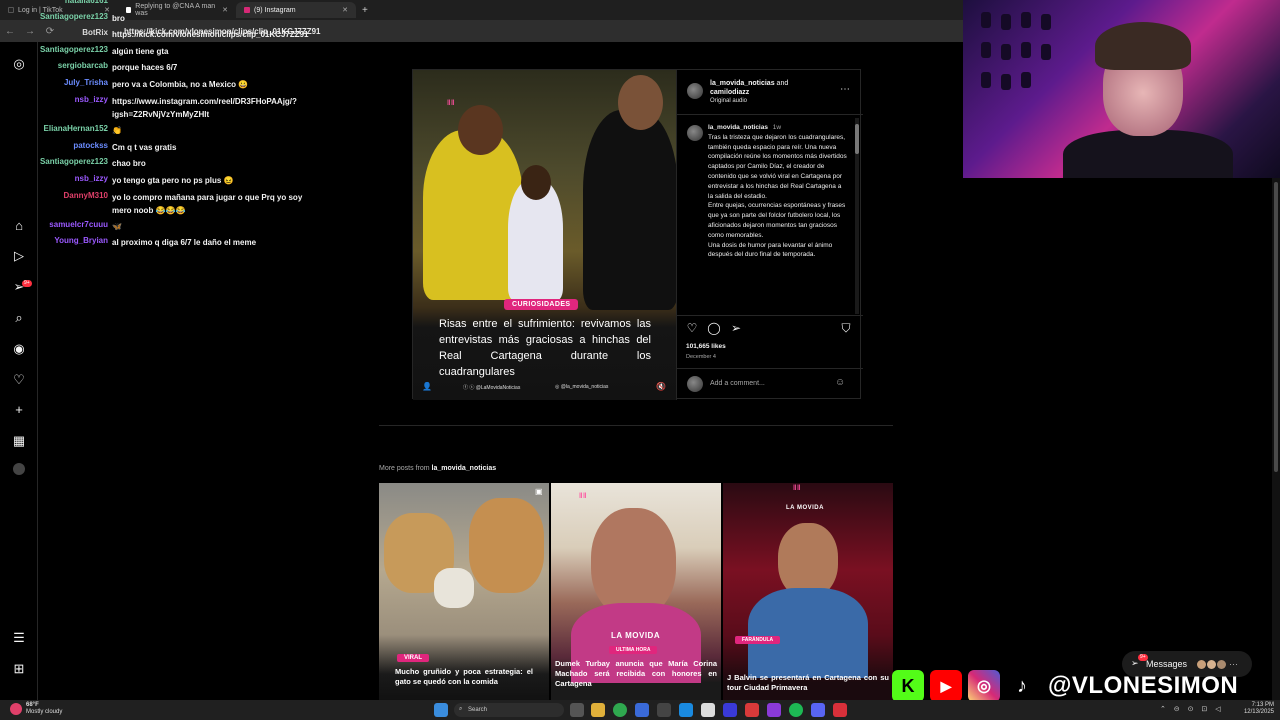 The height and width of the screenshot is (720, 1280). I want to click on singer-shirt, so click(808, 633).